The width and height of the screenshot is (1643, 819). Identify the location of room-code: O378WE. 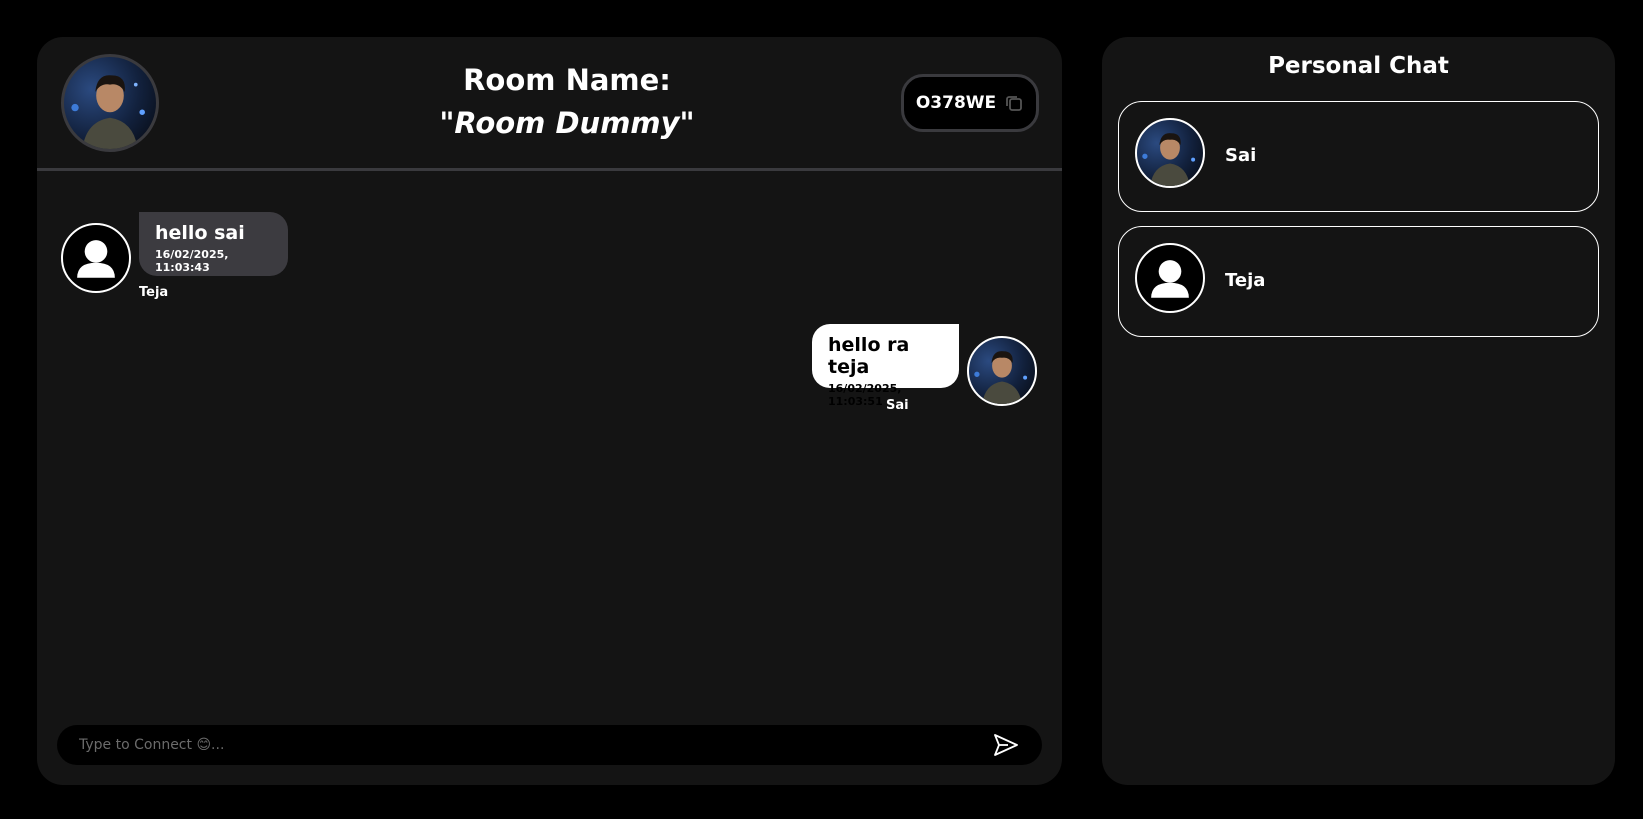
(956, 103).